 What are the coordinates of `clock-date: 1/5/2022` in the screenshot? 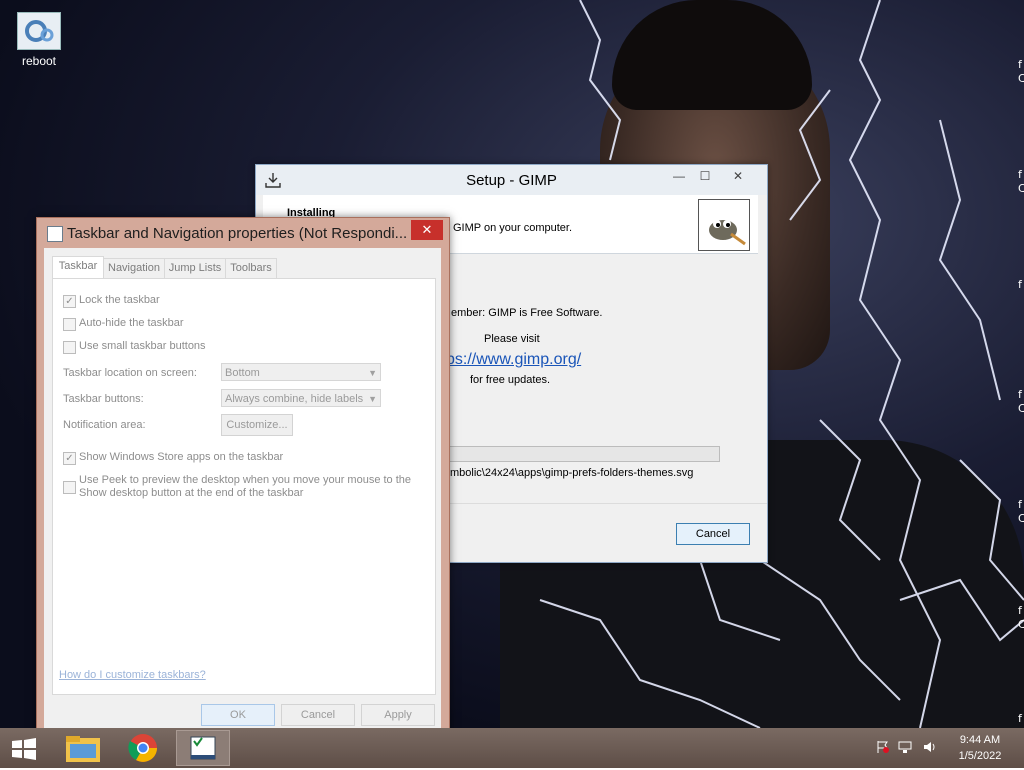 It's located at (980, 756).